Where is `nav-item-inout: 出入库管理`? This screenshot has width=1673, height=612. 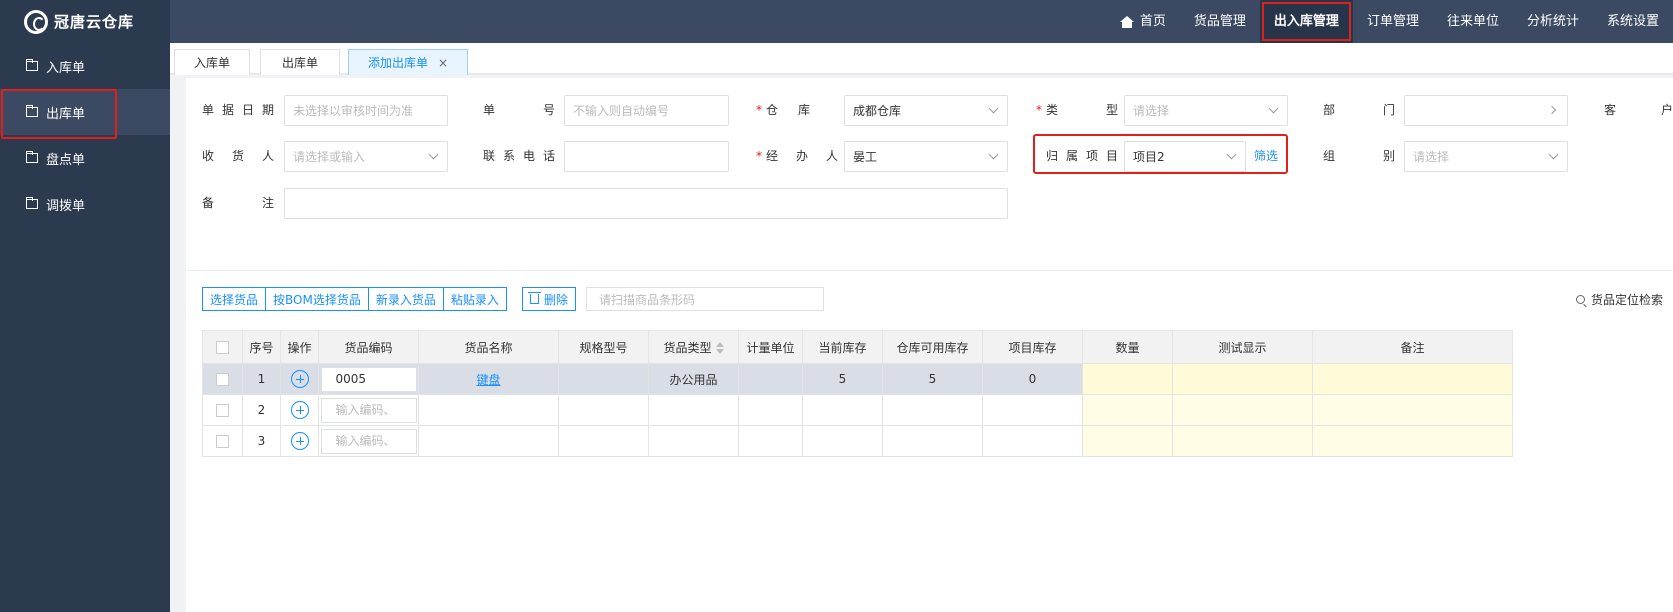 nav-item-inout: 出入库管理 is located at coordinates (1306, 21).